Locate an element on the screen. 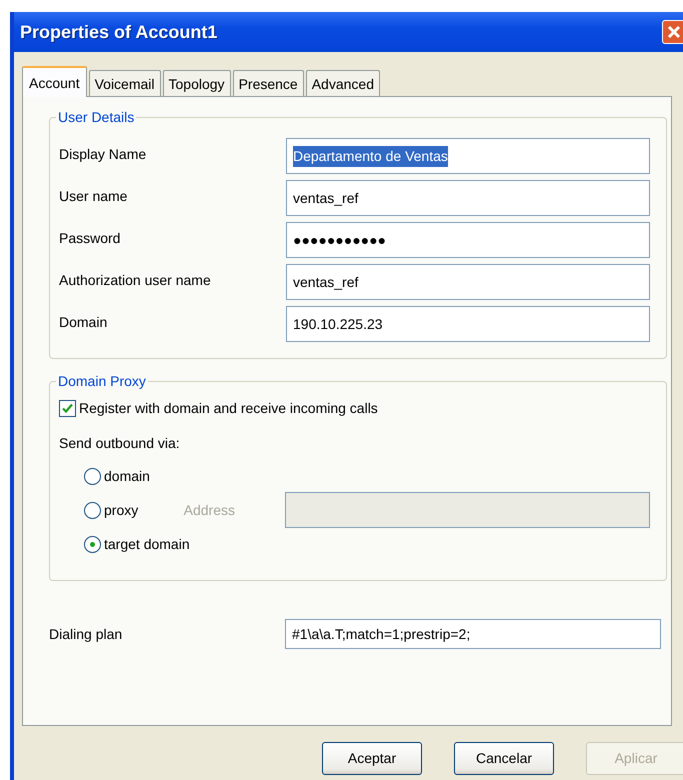  input-field: #1\a\a.T;match=1;prestrip=2; is located at coordinates (473, 634).